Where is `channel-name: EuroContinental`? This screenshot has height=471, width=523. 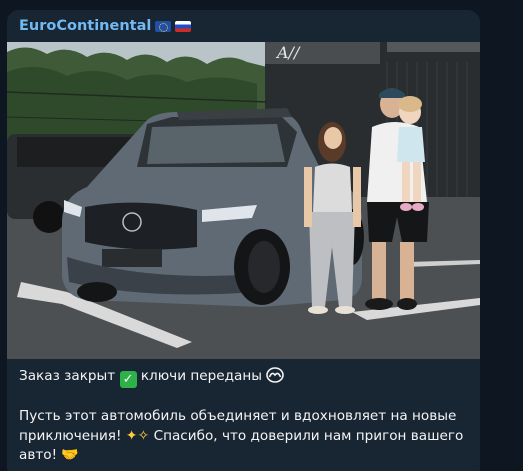
channel-name: EuroContinental is located at coordinates (105, 26).